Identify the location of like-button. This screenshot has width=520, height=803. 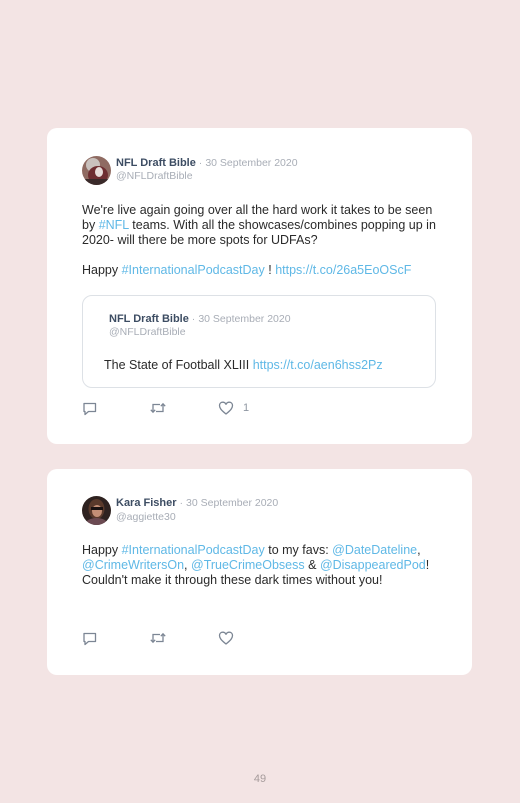
(226, 638).